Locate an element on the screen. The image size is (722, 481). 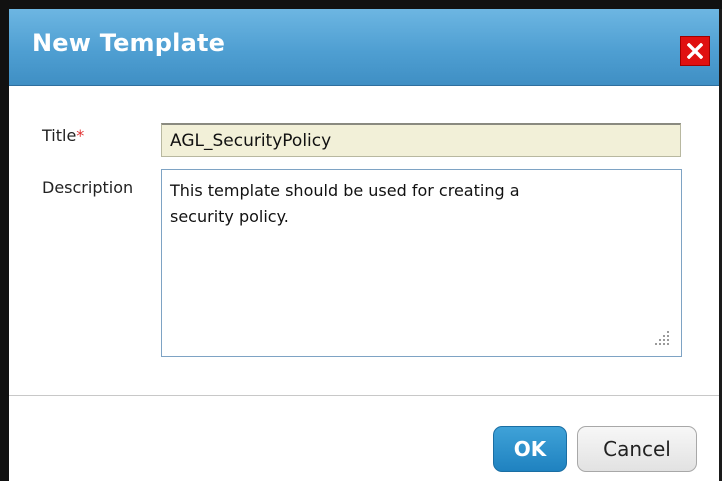
close-button is located at coordinates (695, 51).